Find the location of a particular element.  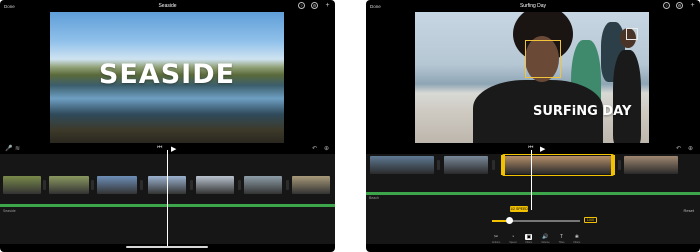

overlay-title: SEASIDE is located at coordinates (167, 74).